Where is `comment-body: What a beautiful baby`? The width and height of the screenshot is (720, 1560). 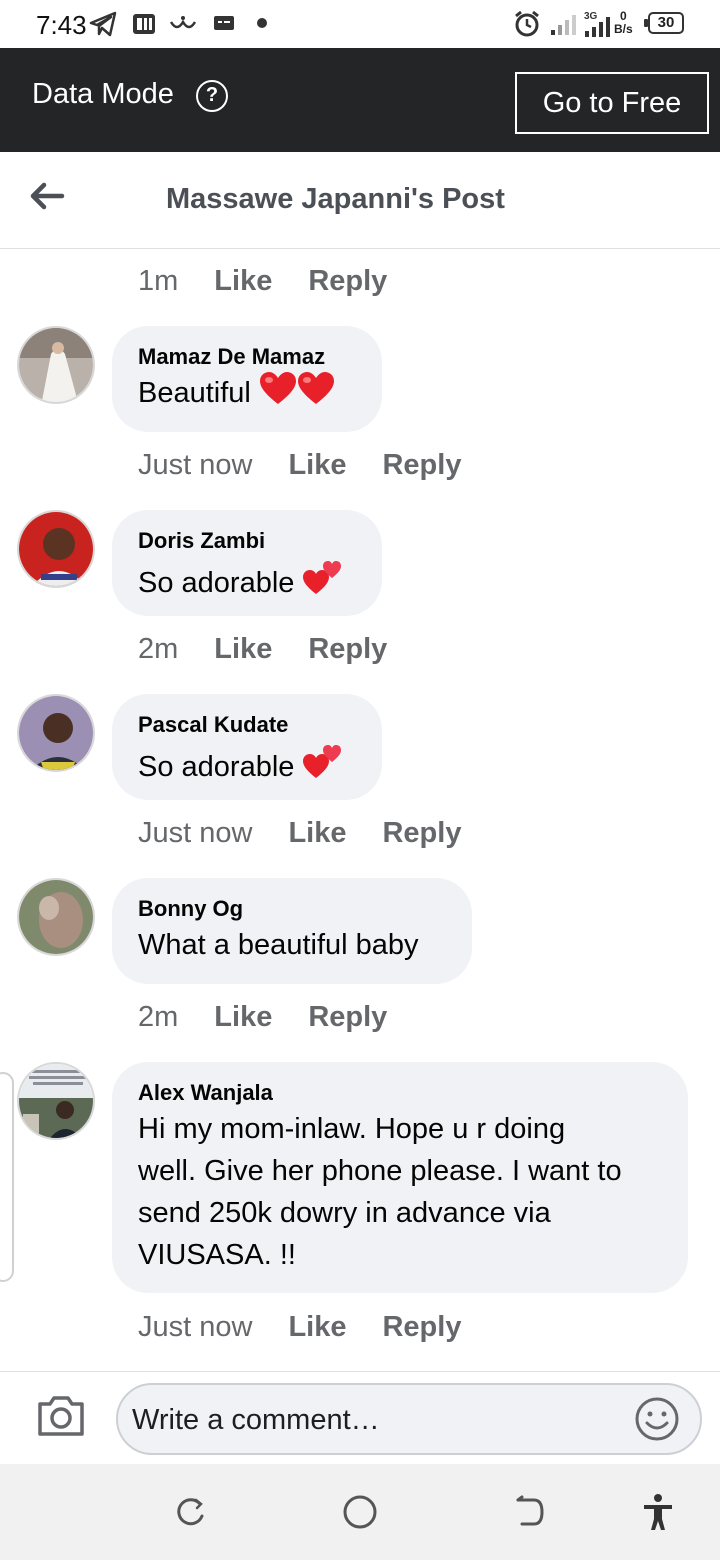
comment-body: What a beautiful baby is located at coordinates (278, 945).